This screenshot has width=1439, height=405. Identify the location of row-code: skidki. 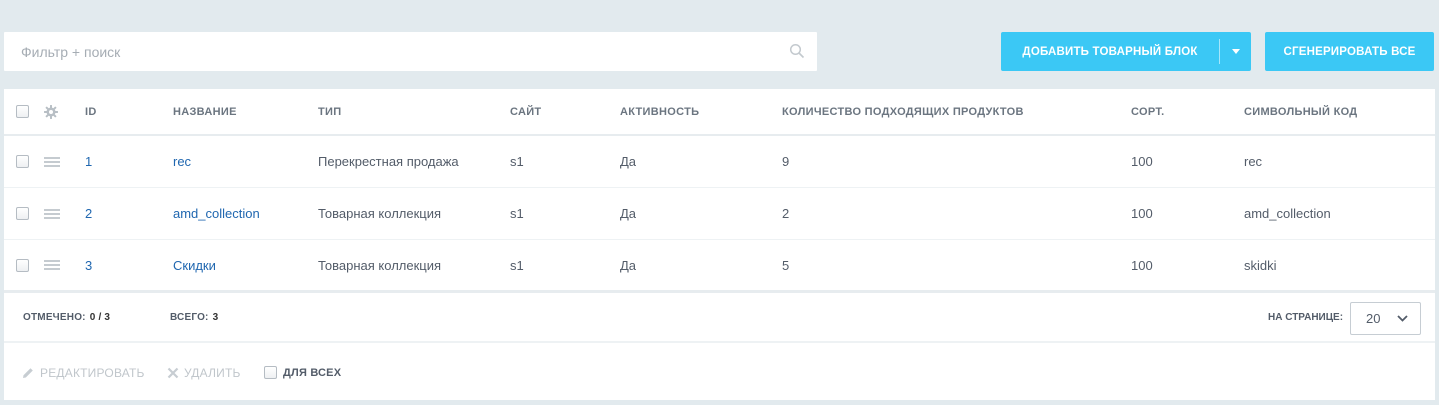
(1260, 265).